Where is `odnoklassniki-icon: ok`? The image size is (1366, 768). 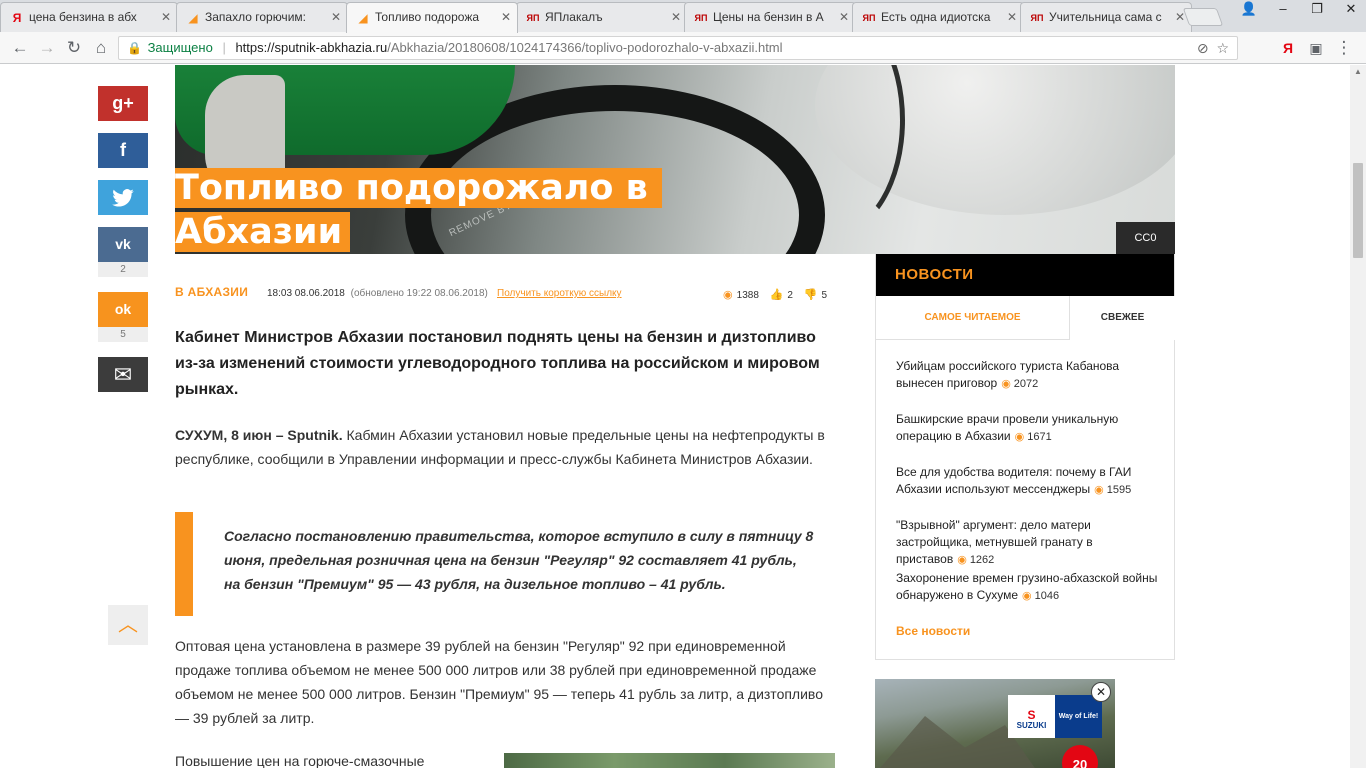 odnoklassniki-icon: ok is located at coordinates (123, 309).